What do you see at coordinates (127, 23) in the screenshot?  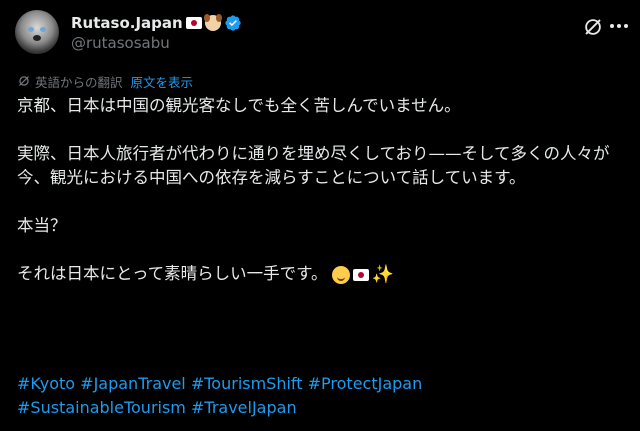 I see `author-display-name: Rutaso.Japan` at bounding box center [127, 23].